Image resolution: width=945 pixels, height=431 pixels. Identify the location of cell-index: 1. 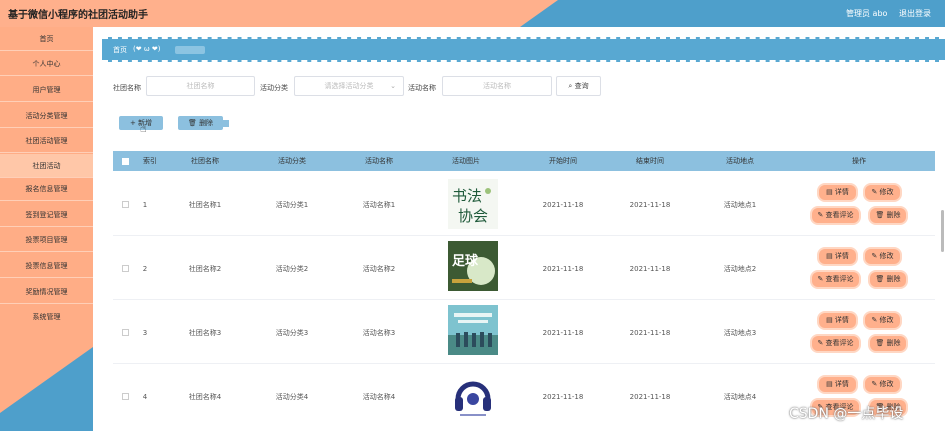
(145, 205).